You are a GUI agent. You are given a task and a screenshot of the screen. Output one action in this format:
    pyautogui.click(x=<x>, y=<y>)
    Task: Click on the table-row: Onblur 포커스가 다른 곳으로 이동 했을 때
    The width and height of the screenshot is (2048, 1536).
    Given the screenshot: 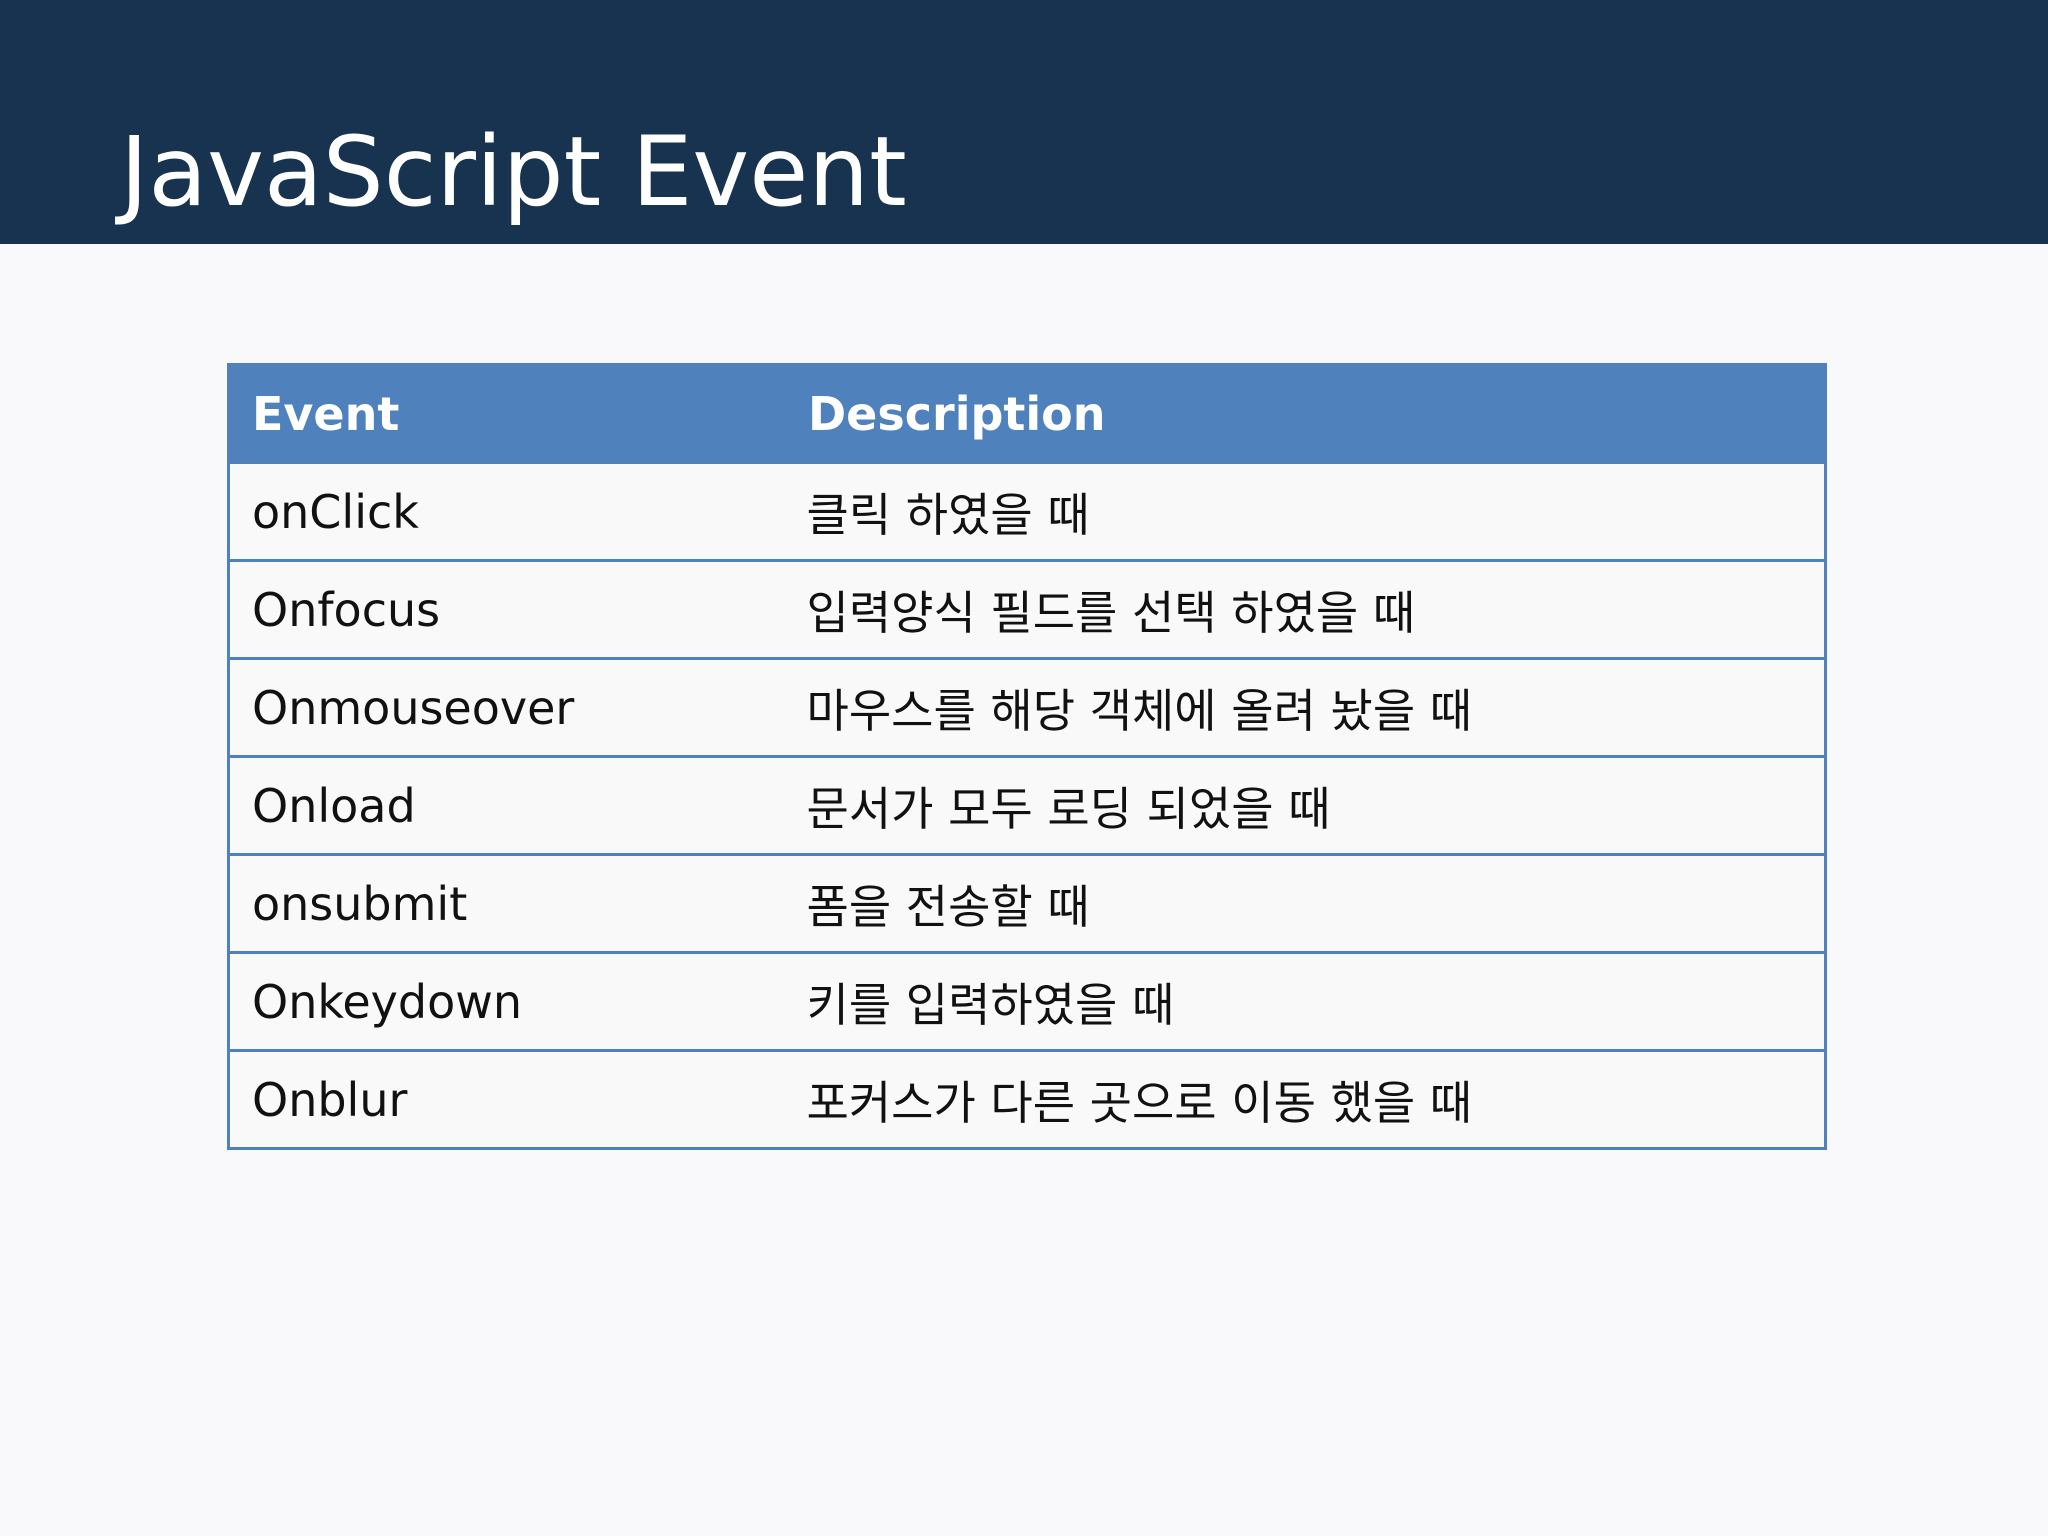 What is the action you would take?
    pyautogui.click(x=1027, y=1099)
    